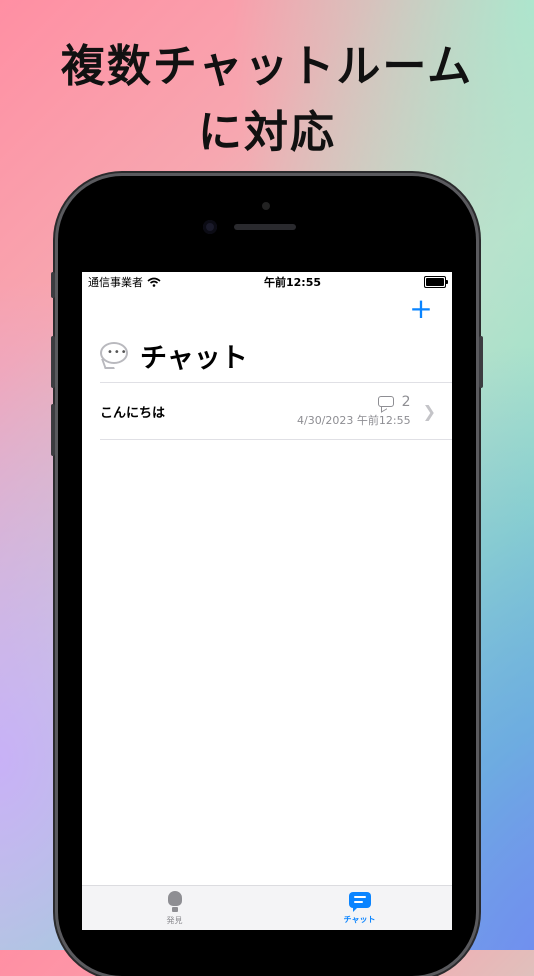  I want to click on divider, so click(276, 439).